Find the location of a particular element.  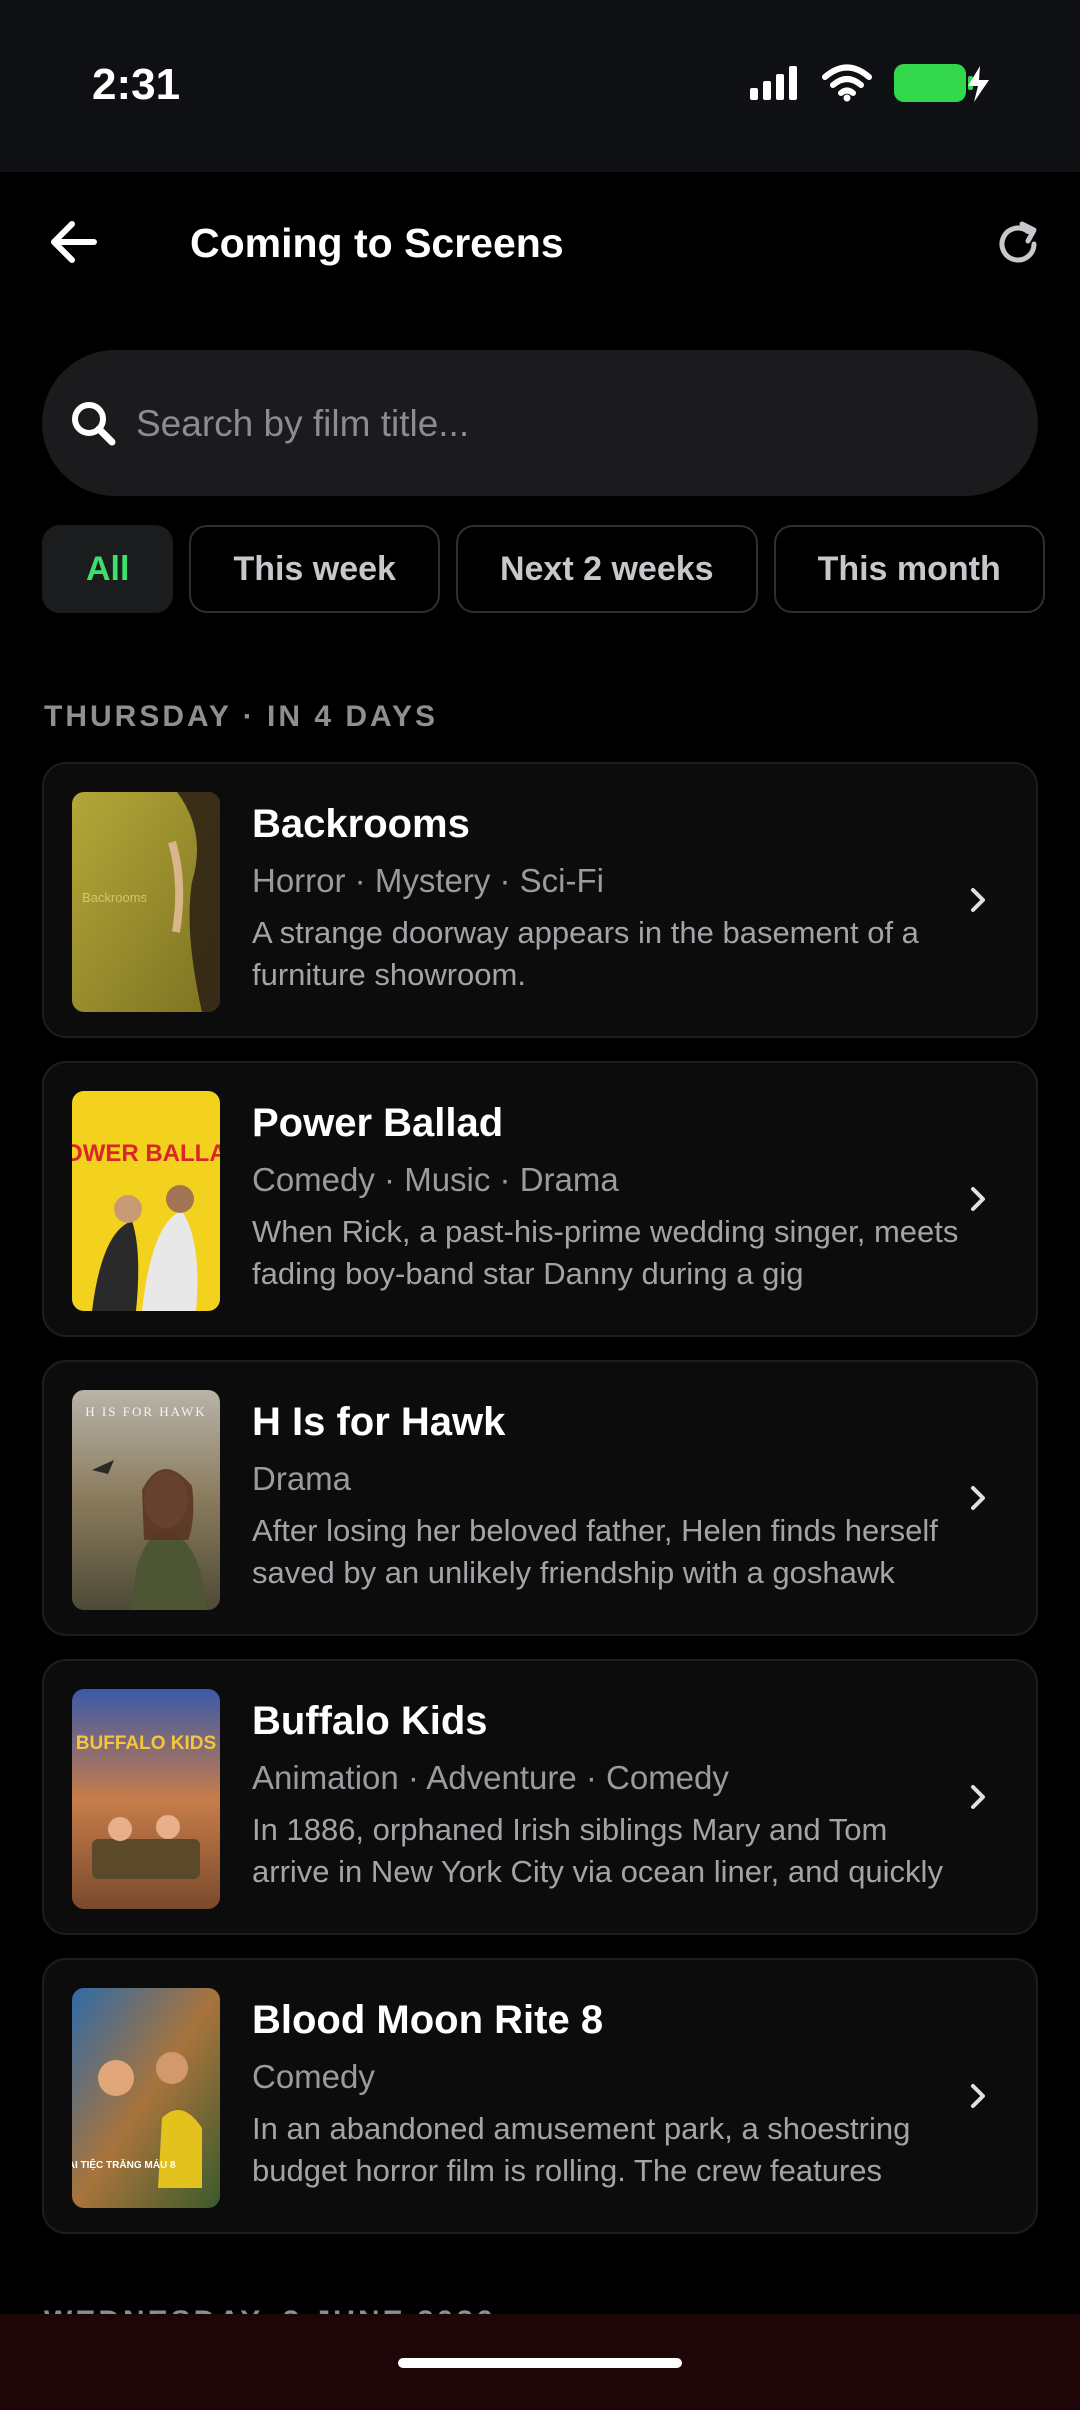

poster-text: Backrooms is located at coordinates (115, 897).